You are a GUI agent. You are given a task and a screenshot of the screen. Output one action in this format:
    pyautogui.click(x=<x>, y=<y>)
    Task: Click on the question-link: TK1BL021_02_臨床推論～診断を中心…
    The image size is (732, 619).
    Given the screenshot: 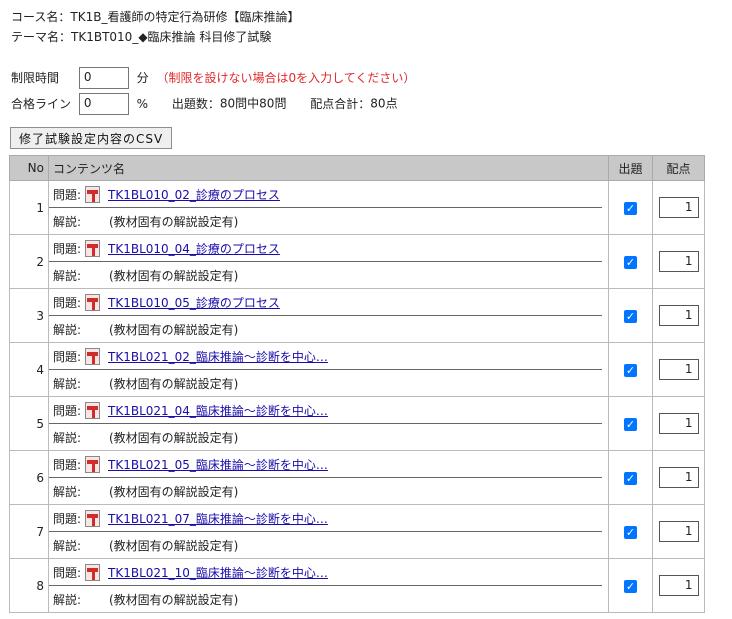 What is the action you would take?
    pyautogui.click(x=218, y=356)
    